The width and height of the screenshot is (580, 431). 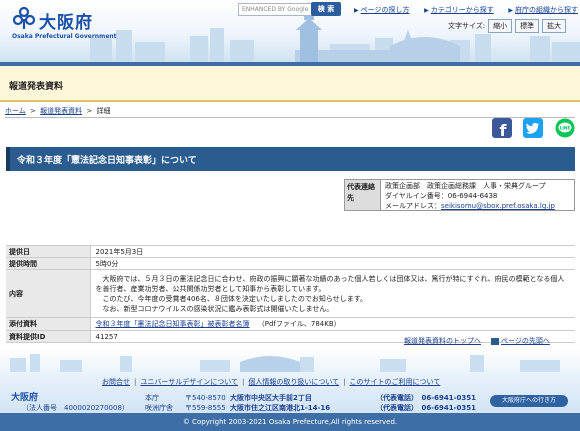 I want to click on footer-link-privacy: 個人情報の取り扱いについて, so click(x=293, y=382).